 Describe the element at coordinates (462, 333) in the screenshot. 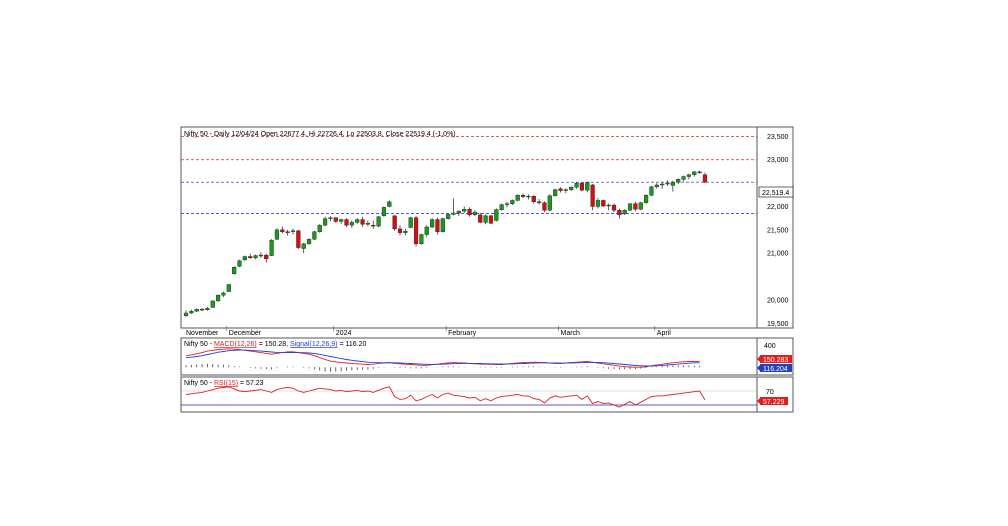

I see `month-label: February` at that location.